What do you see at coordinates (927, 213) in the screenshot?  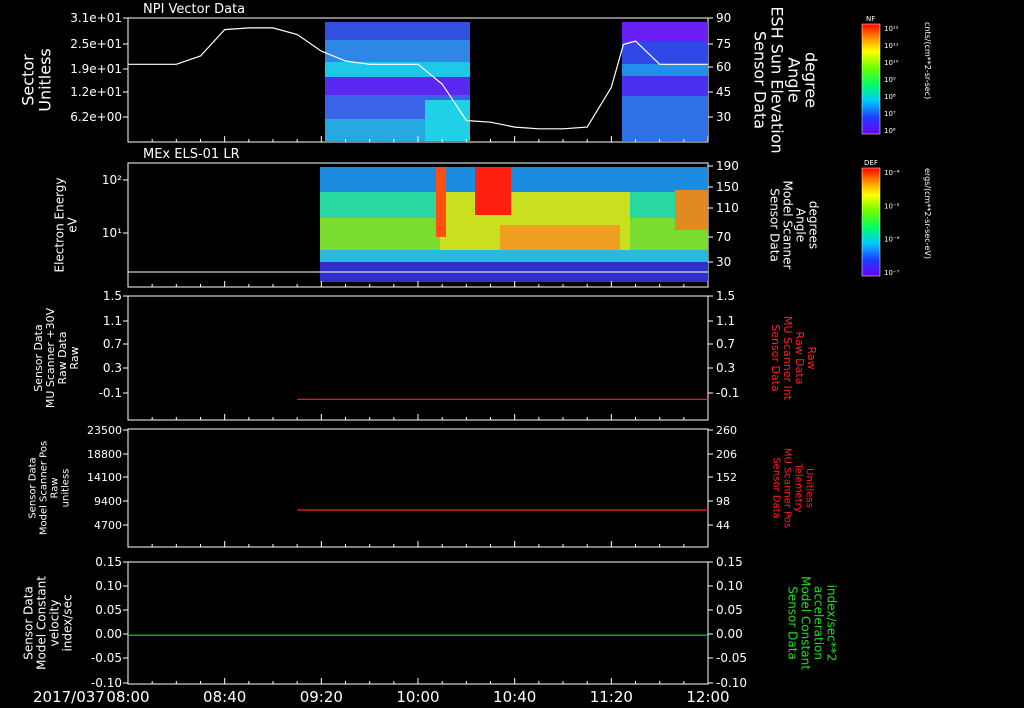 I see `colorbar-def-unit: ergs/(cm**2-sr-sec-eV)` at bounding box center [927, 213].